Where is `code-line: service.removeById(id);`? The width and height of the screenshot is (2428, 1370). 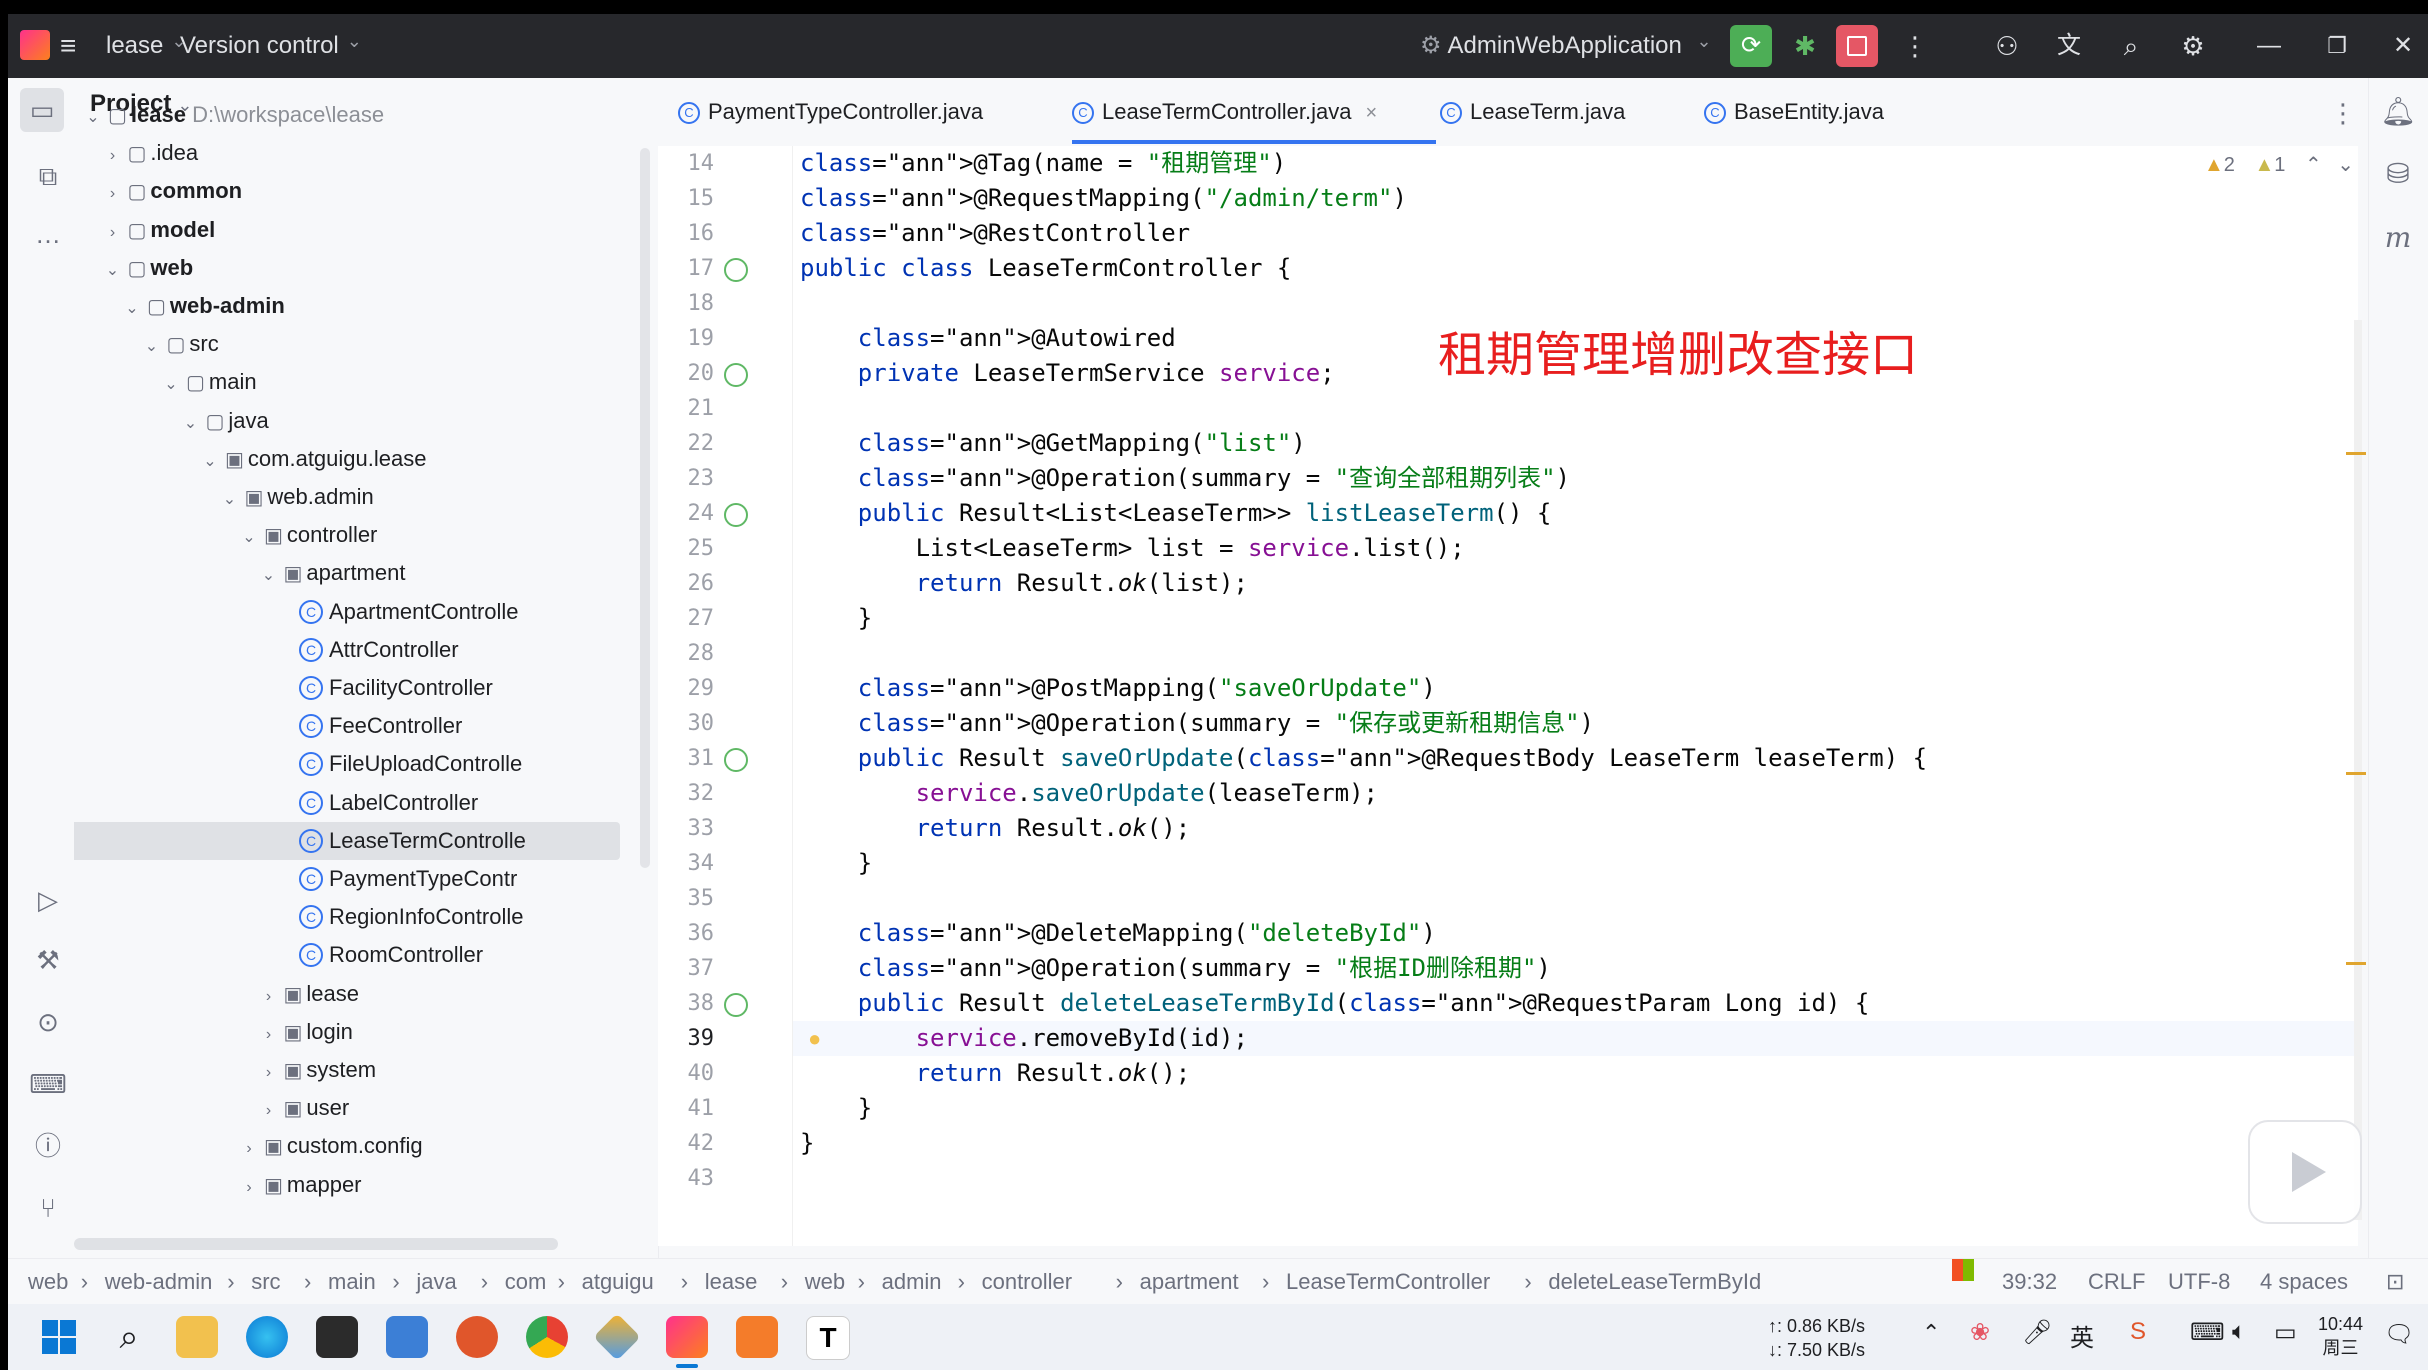 code-line: service.removeById(id); is located at coordinates (1024, 1038).